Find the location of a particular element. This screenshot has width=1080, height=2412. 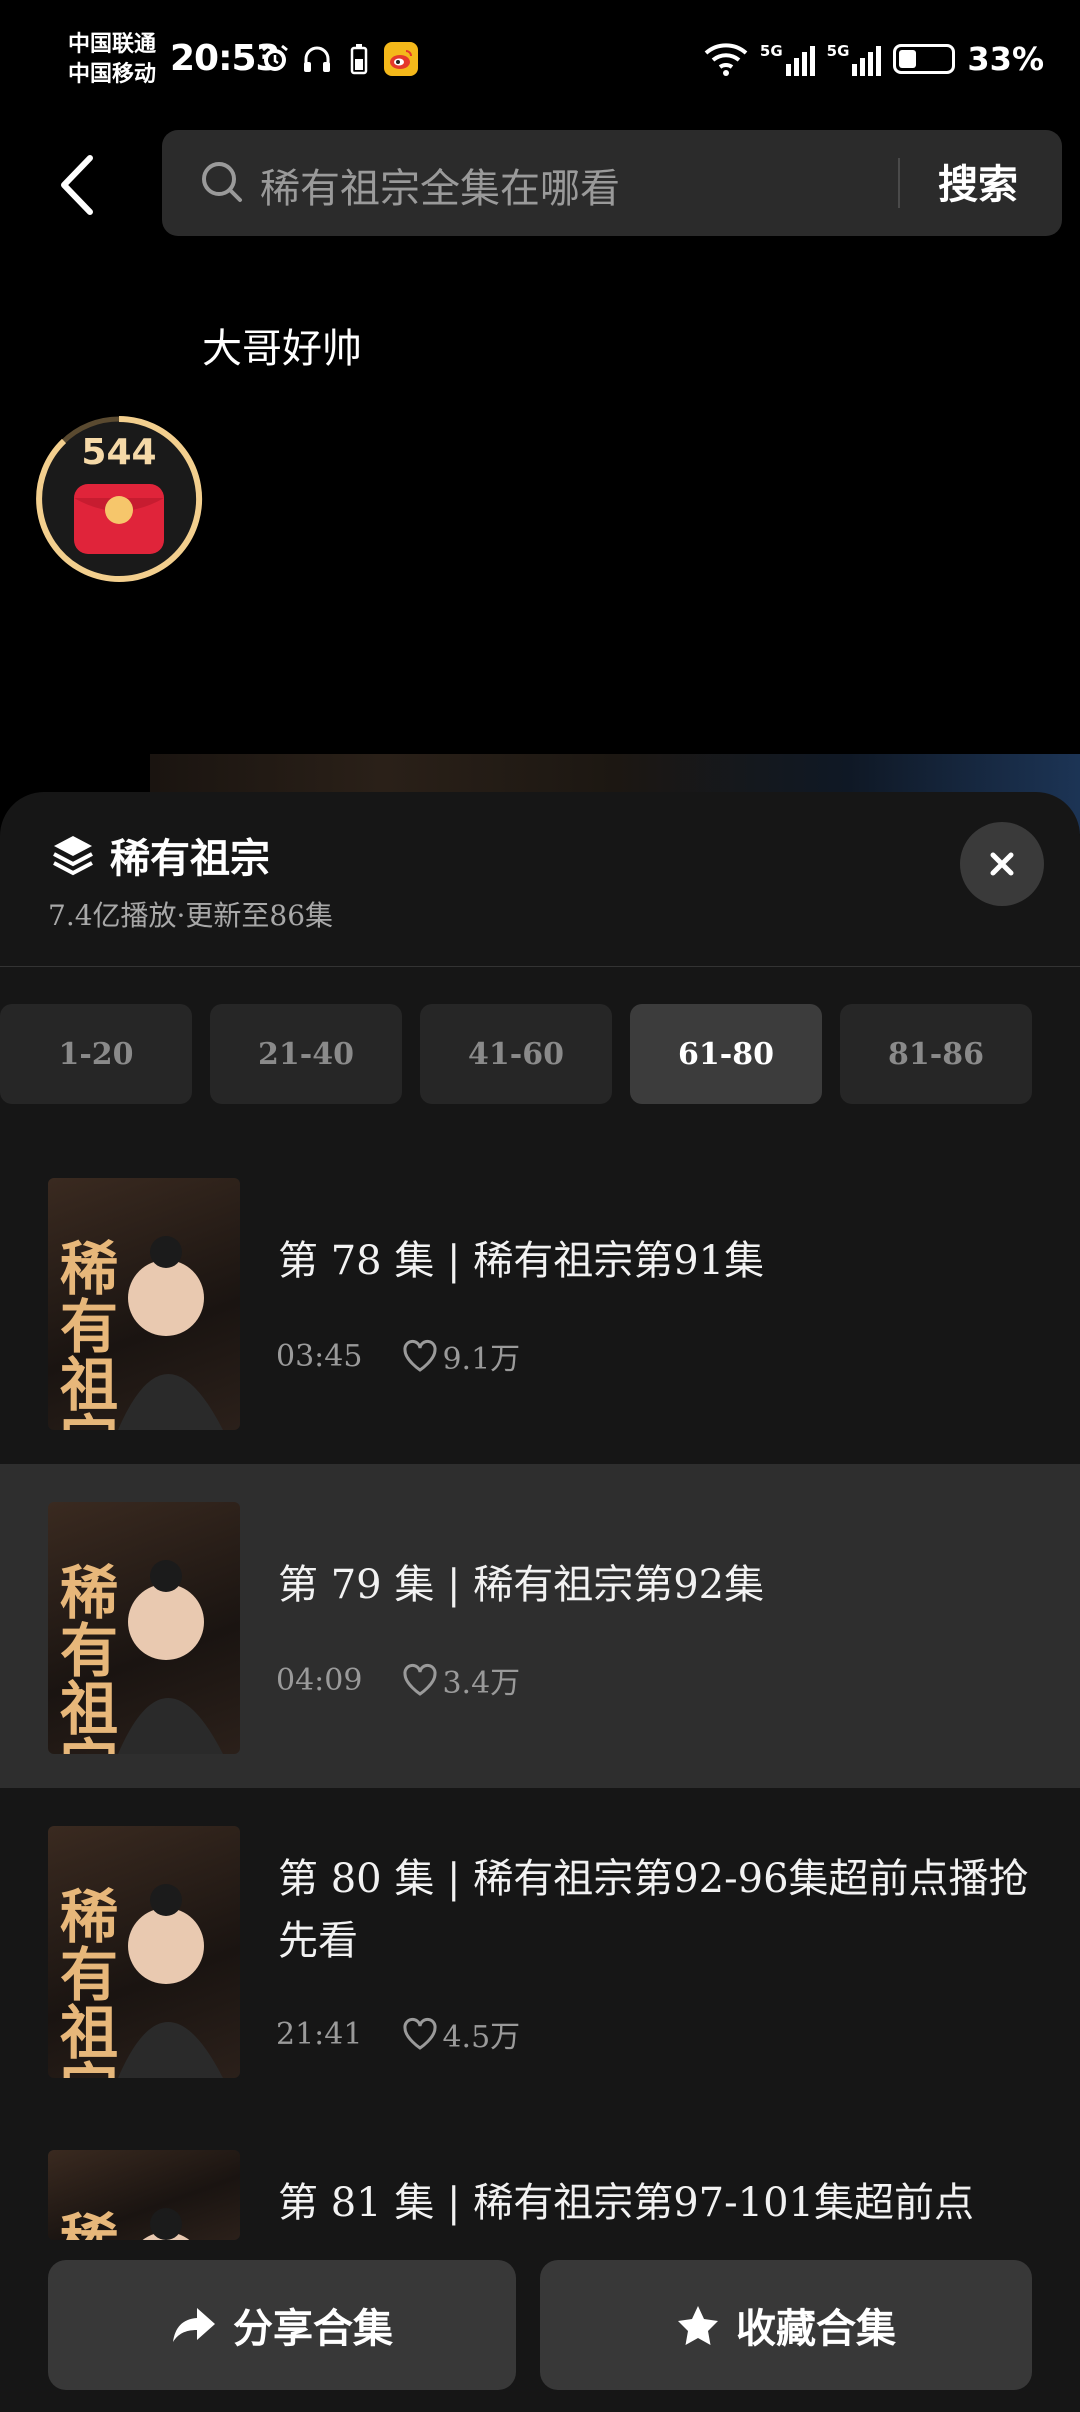

tab-41-60: 41-60 is located at coordinates (516, 1054).